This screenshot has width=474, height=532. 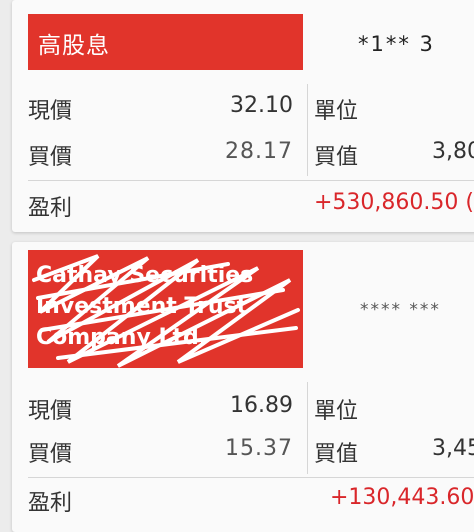 I want to click on cost-price-value: 15.37, so click(x=259, y=448).